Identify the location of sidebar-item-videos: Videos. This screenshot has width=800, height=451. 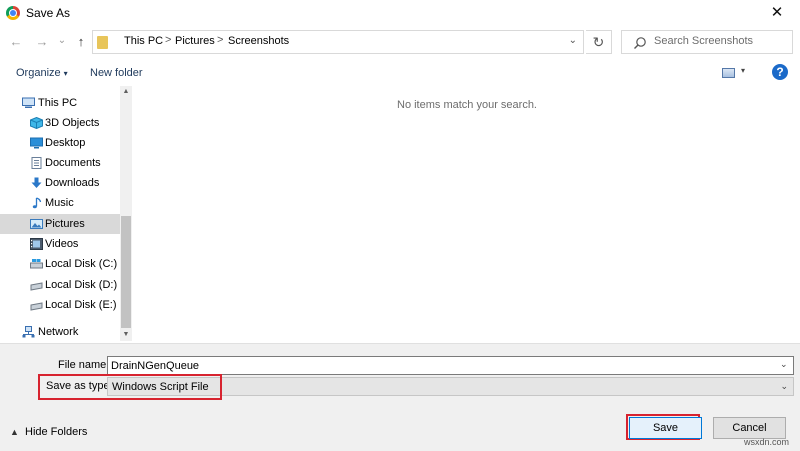
(60, 244).